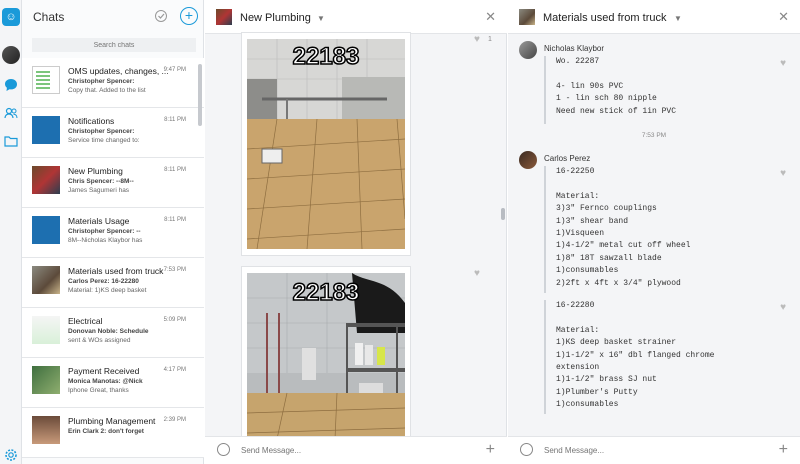 The image size is (800, 464). What do you see at coordinates (85, 321) in the screenshot?
I see `chat-name: Electrical` at bounding box center [85, 321].